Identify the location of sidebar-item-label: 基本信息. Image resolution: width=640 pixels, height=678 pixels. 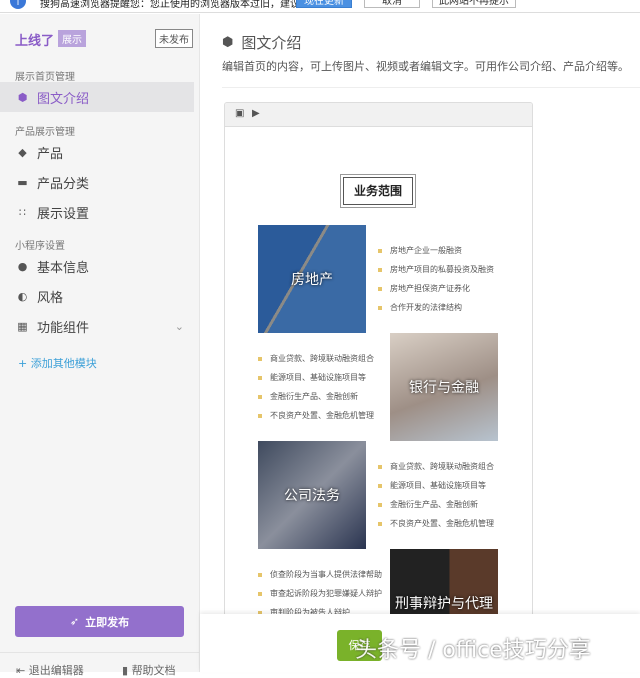
(63, 268).